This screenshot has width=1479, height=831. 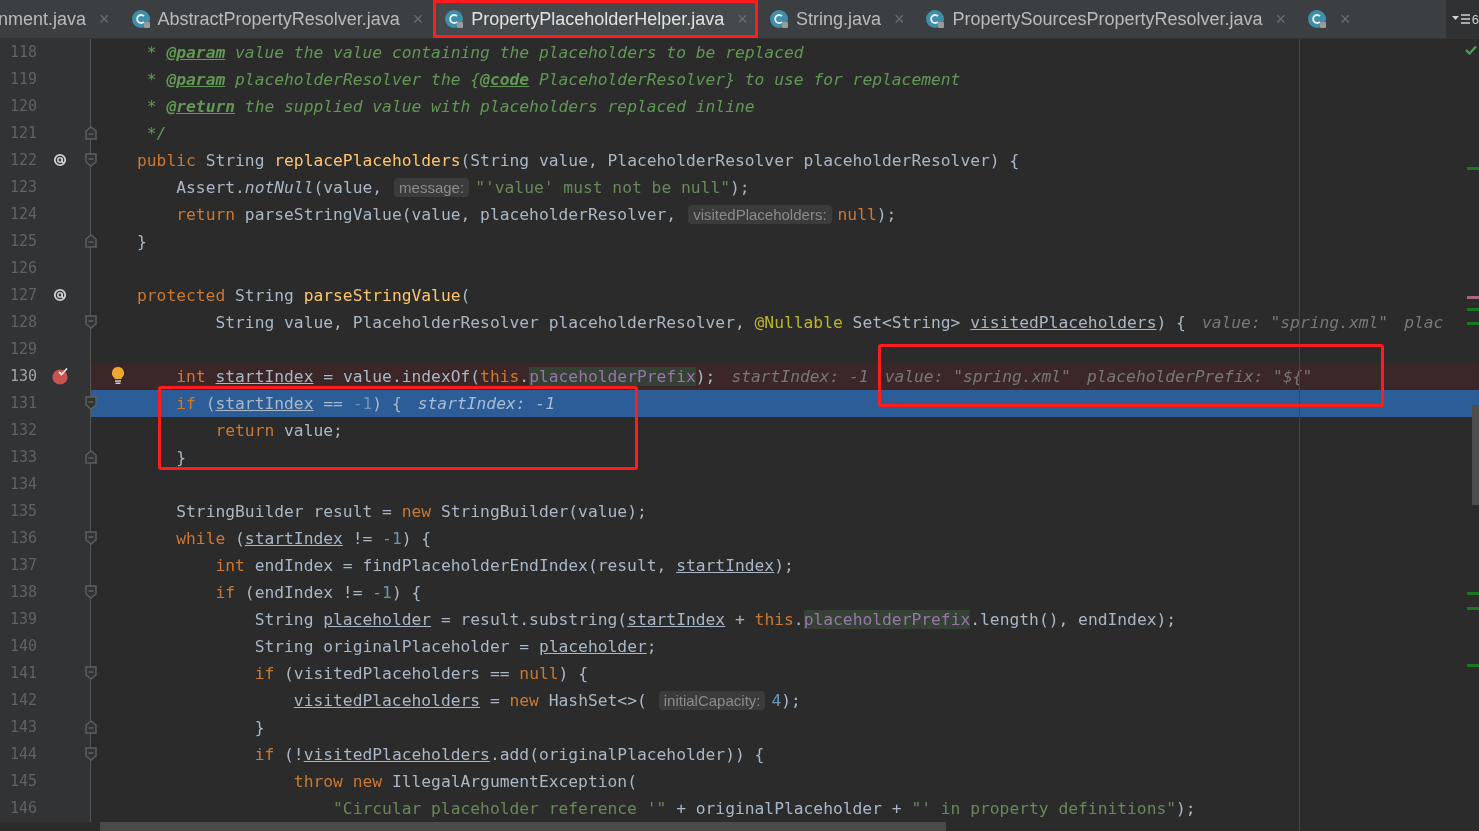 I want to click on code-text: * @return the supplied value with placeholders replaced inline, so click(x=450, y=106).